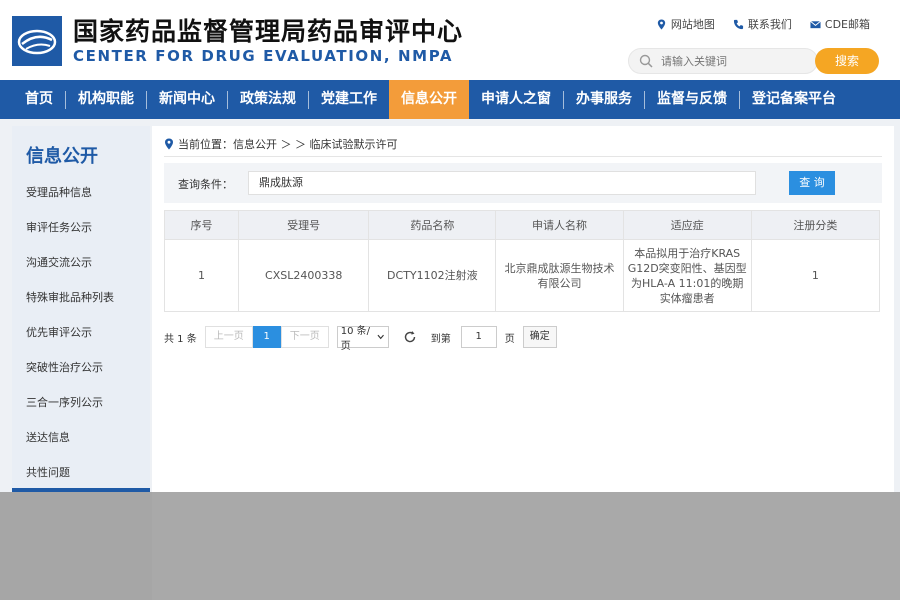  Describe the element at coordinates (559, 225) in the screenshot. I see `col-header-applicant: 申请人名称` at that location.